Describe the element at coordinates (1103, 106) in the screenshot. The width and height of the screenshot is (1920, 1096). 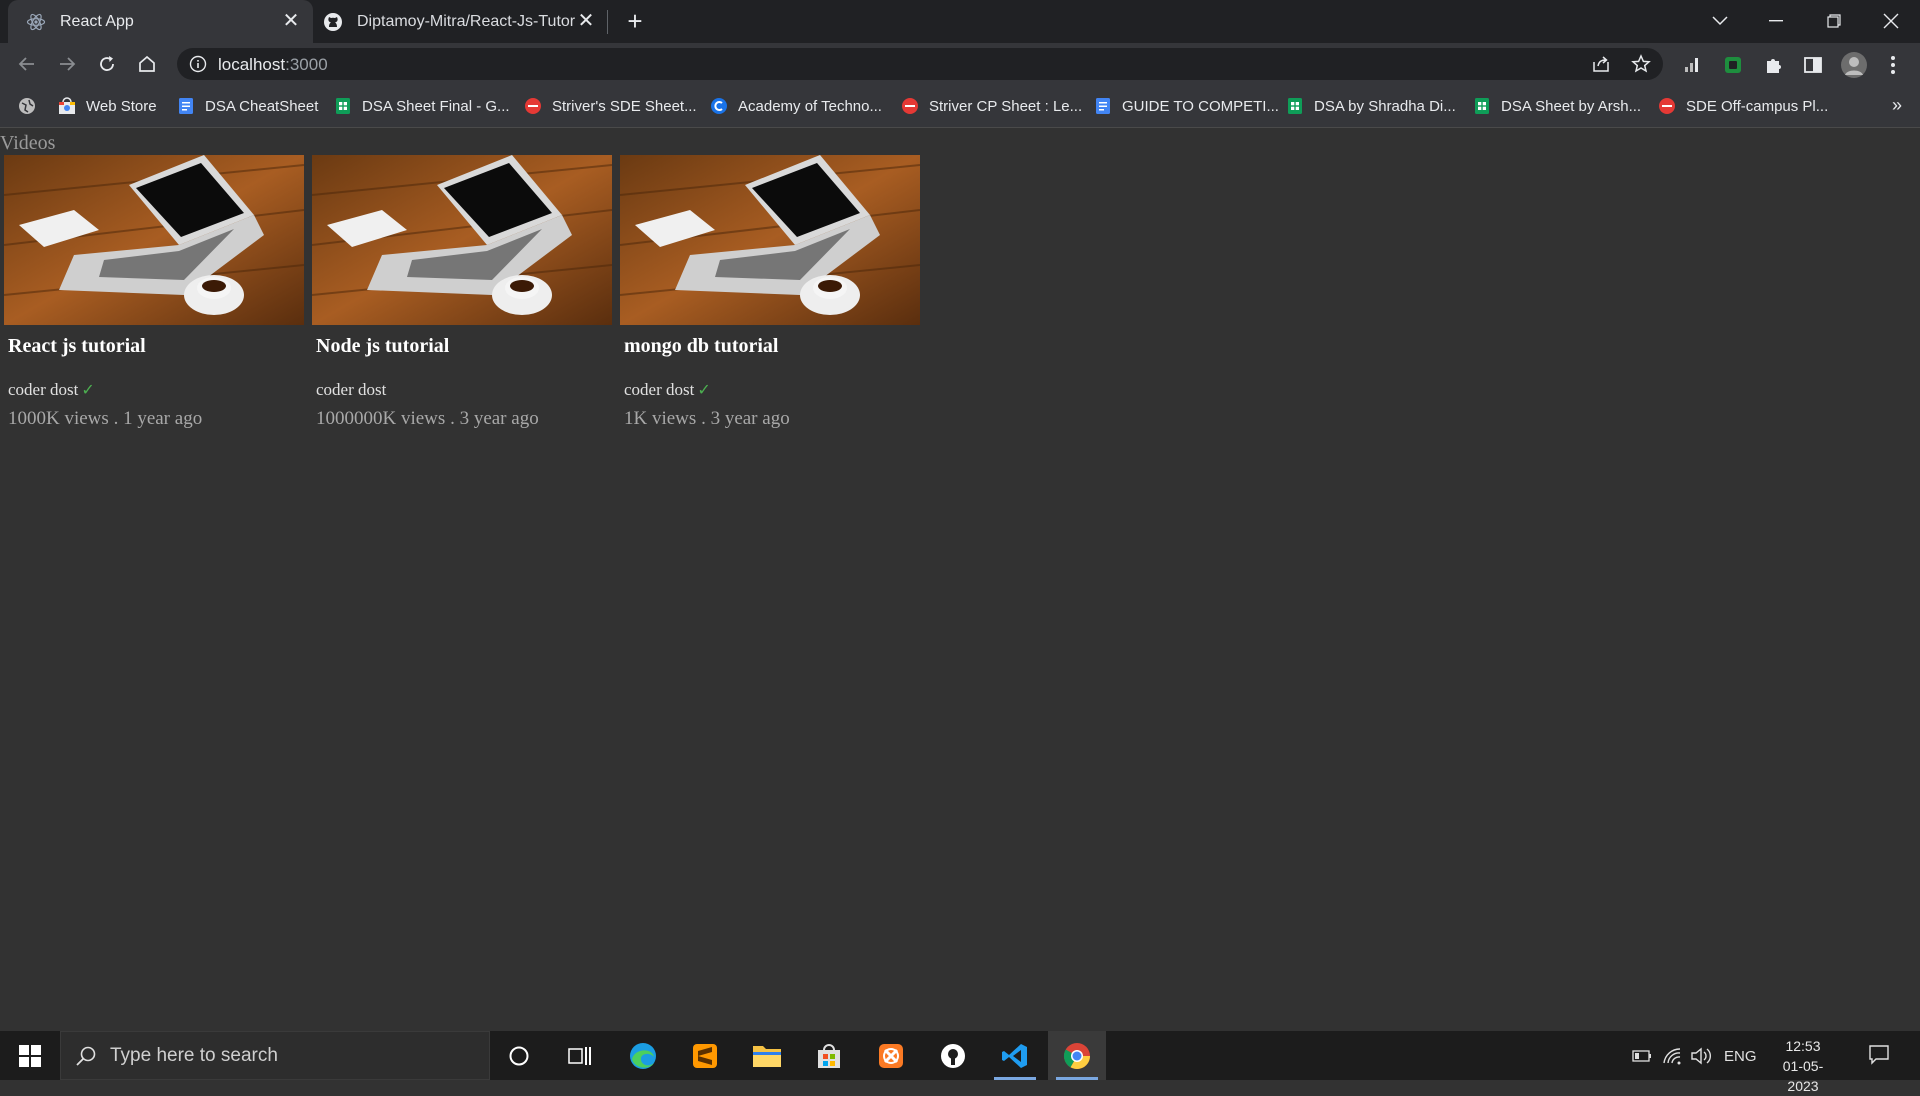
I see `docs-icon` at that location.